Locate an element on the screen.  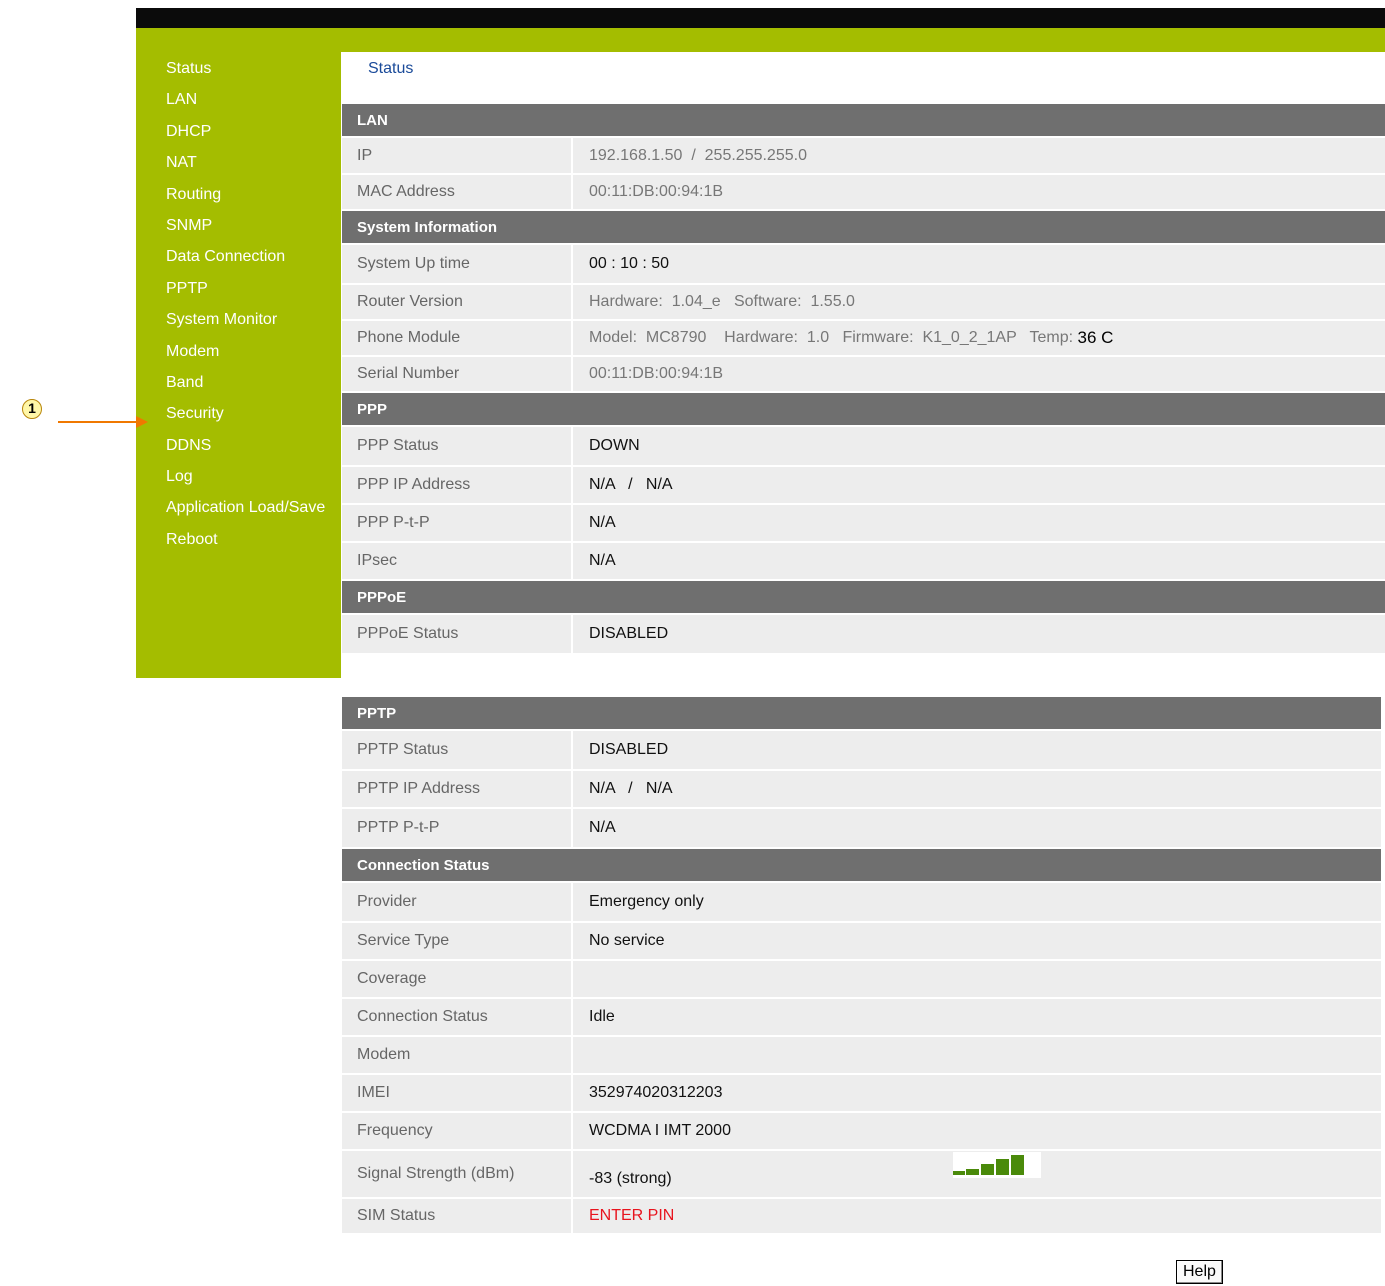
table-row: System Up time 00 : 10 : 50 is located at coordinates (863, 265).